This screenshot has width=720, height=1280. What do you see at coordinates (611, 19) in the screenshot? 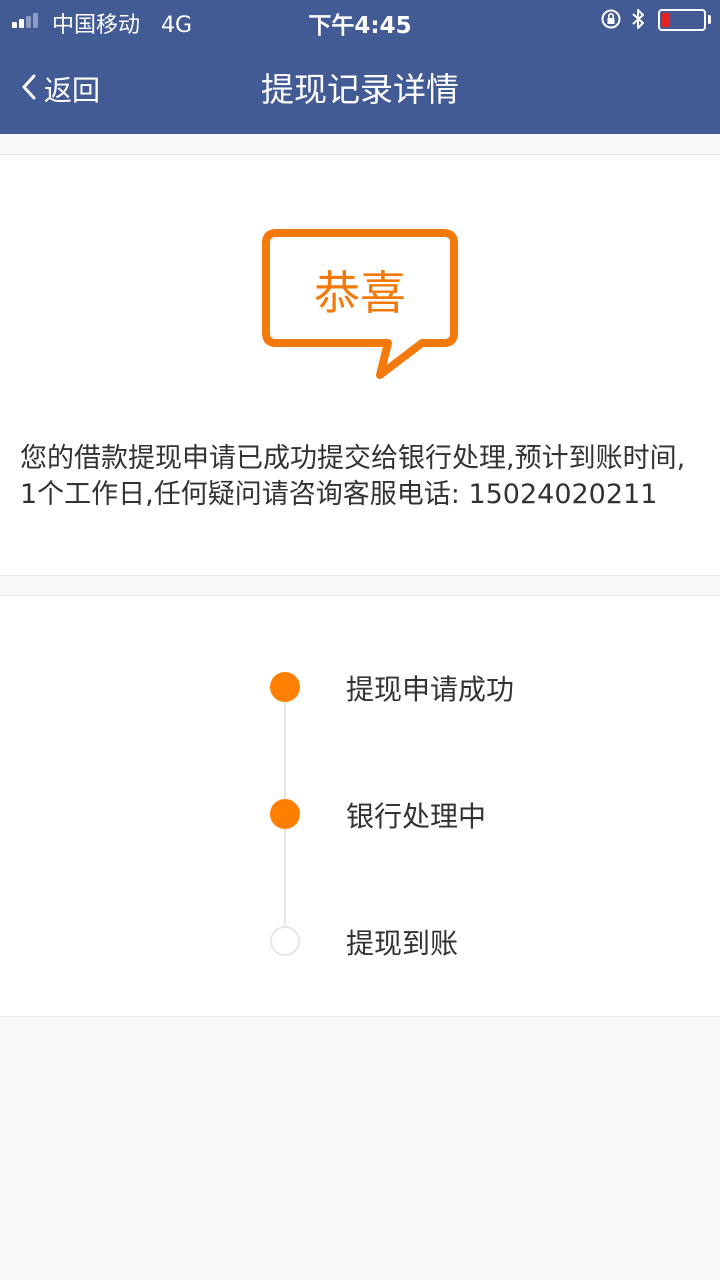
I see `rotation-lock-icon` at bounding box center [611, 19].